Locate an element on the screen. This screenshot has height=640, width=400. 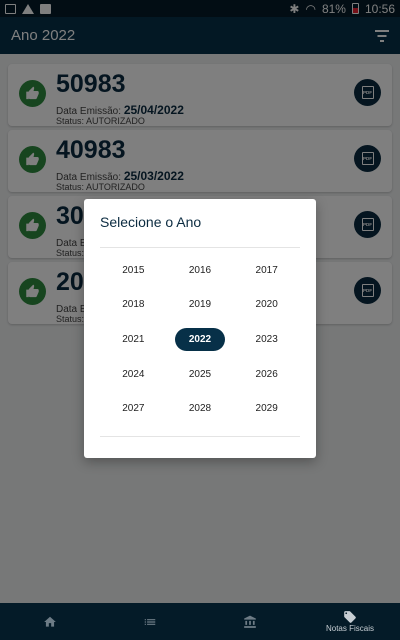
year-option: 2017 is located at coordinates (266, 270).